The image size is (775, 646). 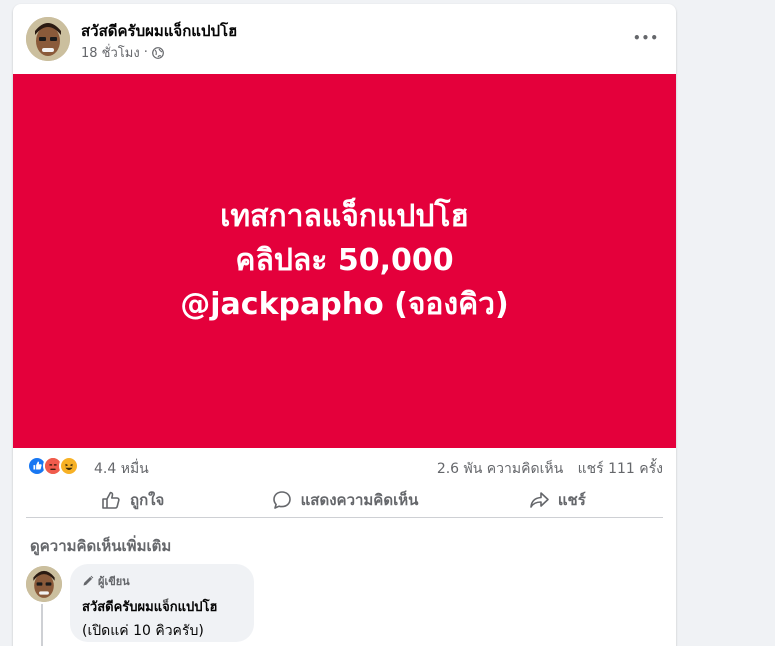 I want to click on share-arrow-icon, so click(x=539, y=499).